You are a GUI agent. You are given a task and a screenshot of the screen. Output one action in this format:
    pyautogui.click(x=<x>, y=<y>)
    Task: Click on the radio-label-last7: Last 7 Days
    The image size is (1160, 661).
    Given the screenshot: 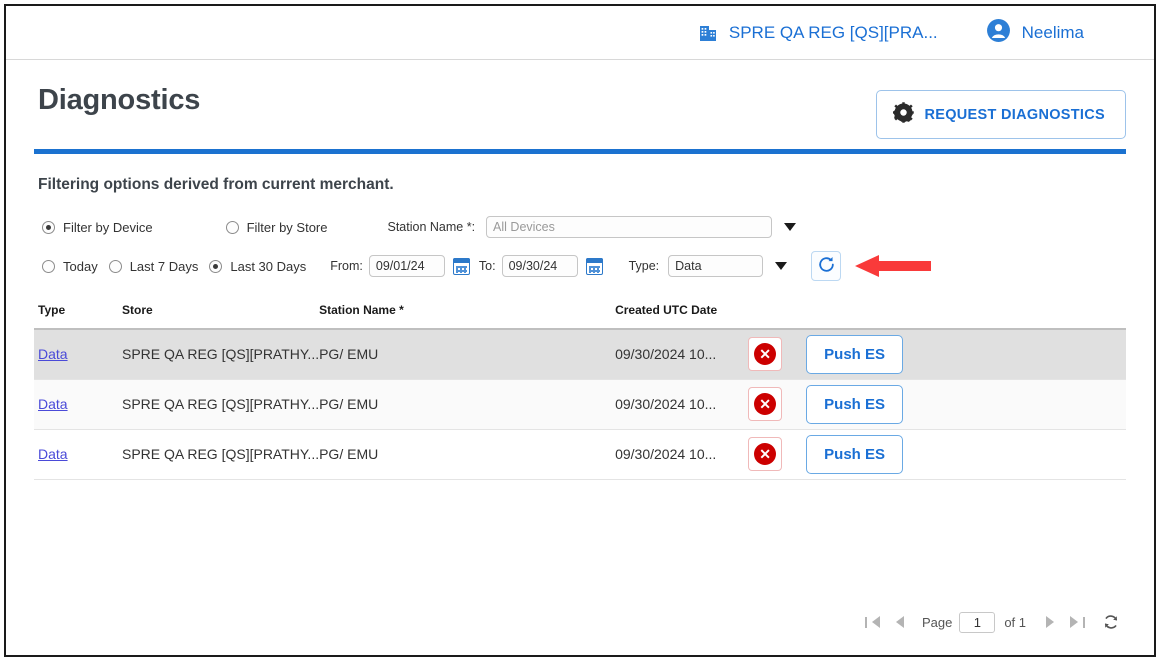 What is the action you would take?
    pyautogui.click(x=164, y=266)
    